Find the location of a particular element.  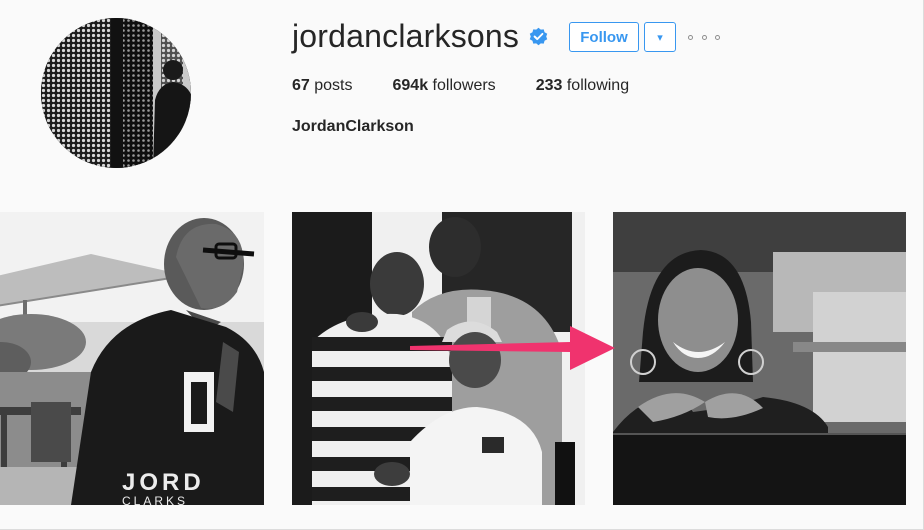

followers-stat: 694k followers is located at coordinates (444, 86).